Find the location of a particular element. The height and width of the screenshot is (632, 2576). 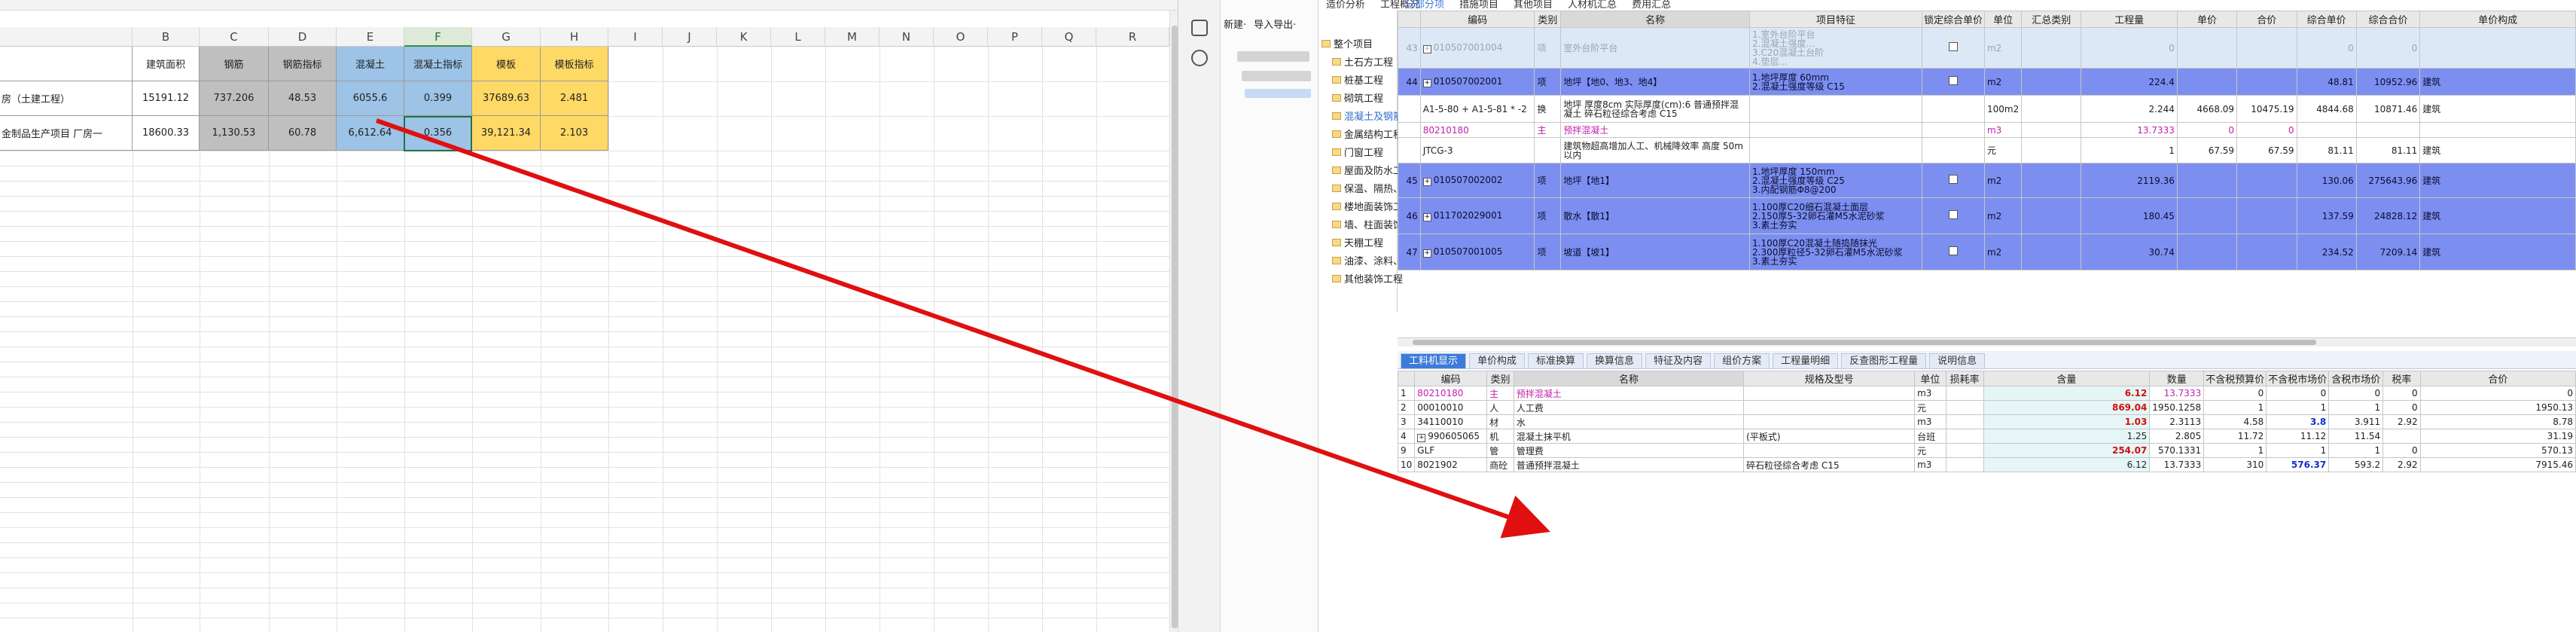

header-cell: 模板指标 is located at coordinates (574, 64).